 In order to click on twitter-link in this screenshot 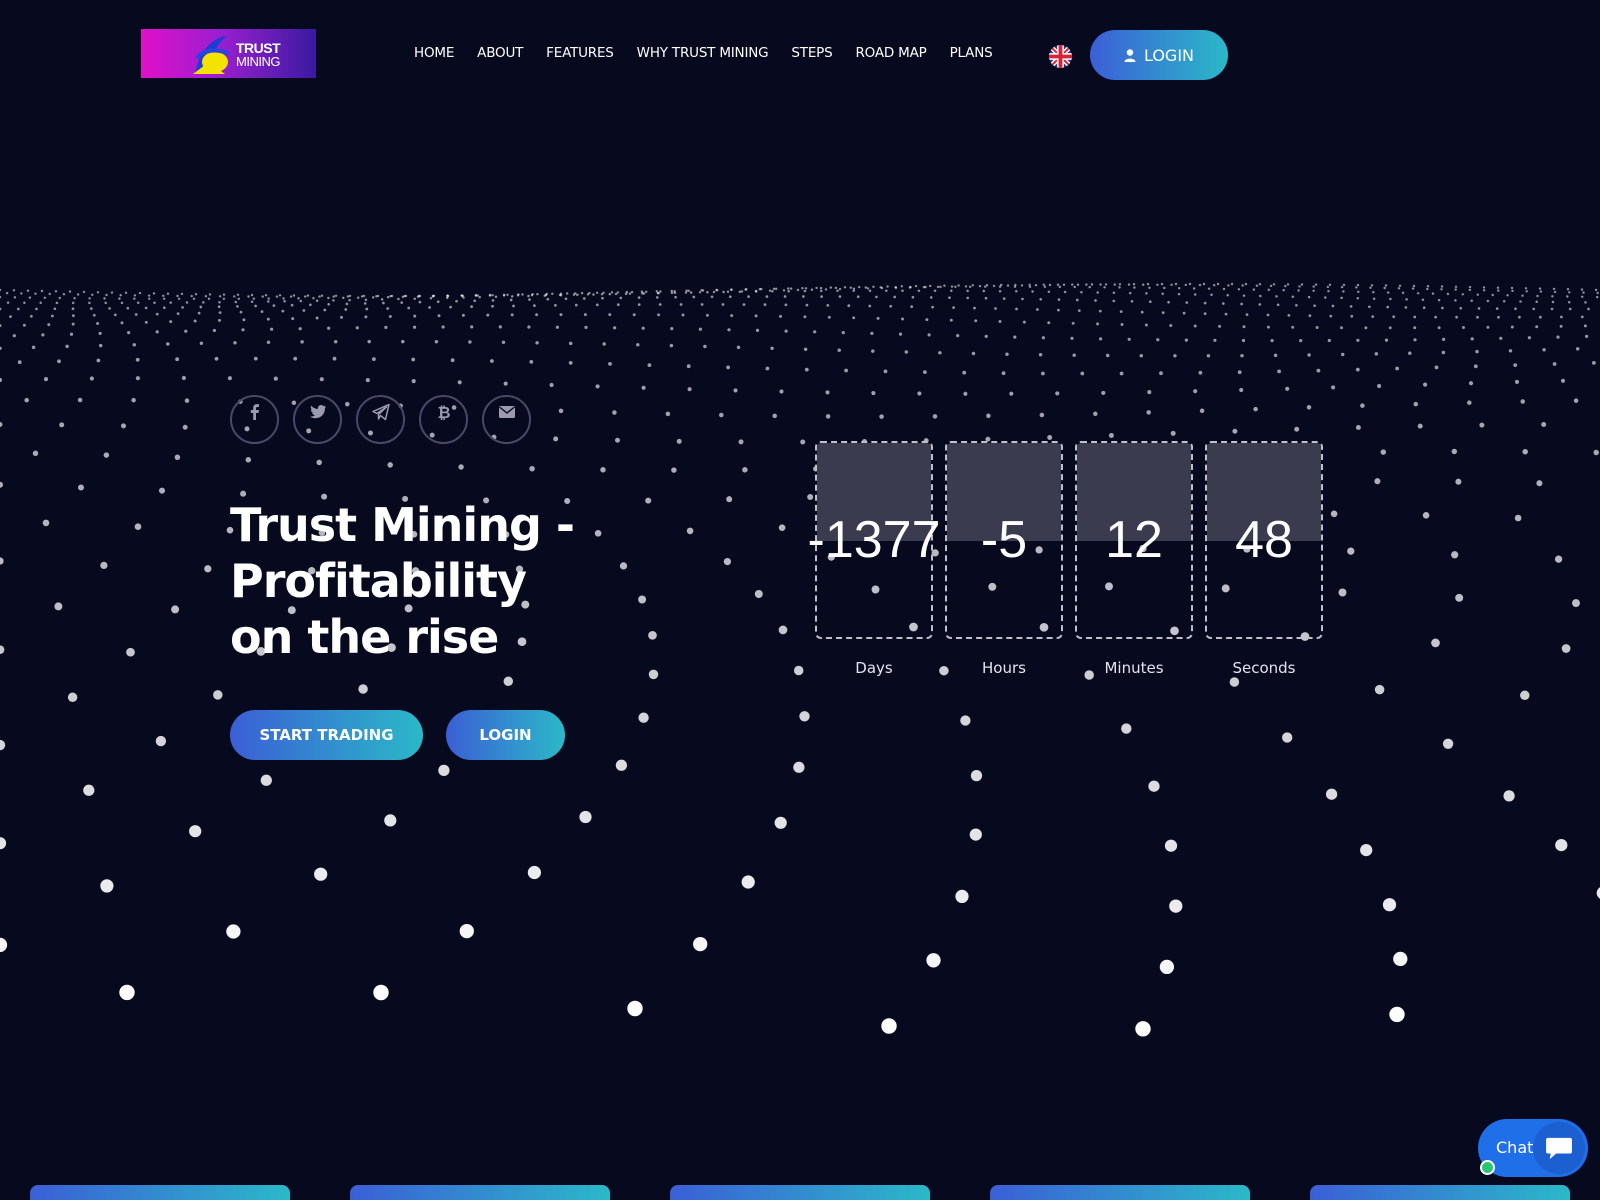, I will do `click(317, 419)`.